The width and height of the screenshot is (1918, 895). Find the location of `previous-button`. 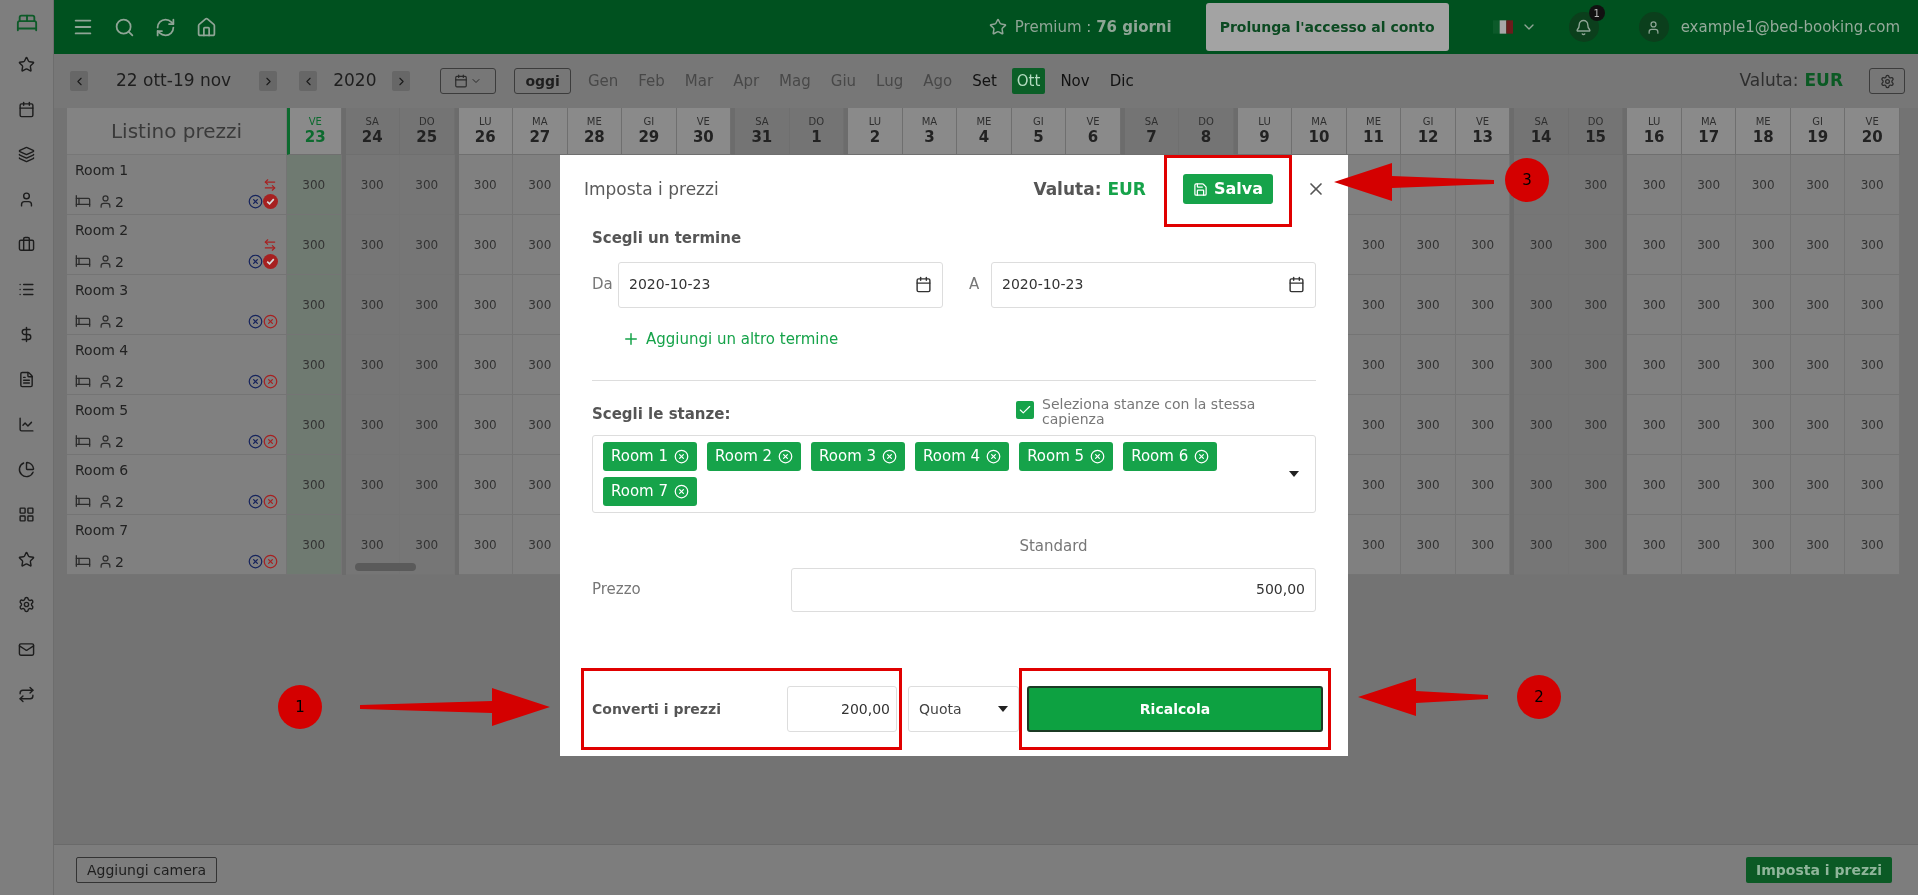

previous-button is located at coordinates (79, 81).